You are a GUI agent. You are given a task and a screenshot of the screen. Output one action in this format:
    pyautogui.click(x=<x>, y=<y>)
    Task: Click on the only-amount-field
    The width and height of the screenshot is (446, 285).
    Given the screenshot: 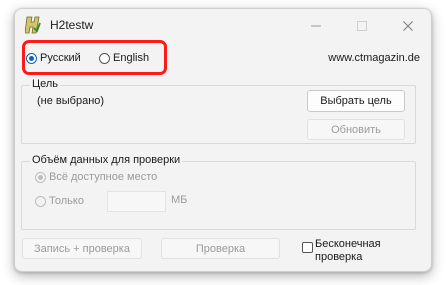 What is the action you would take?
    pyautogui.click(x=136, y=201)
    